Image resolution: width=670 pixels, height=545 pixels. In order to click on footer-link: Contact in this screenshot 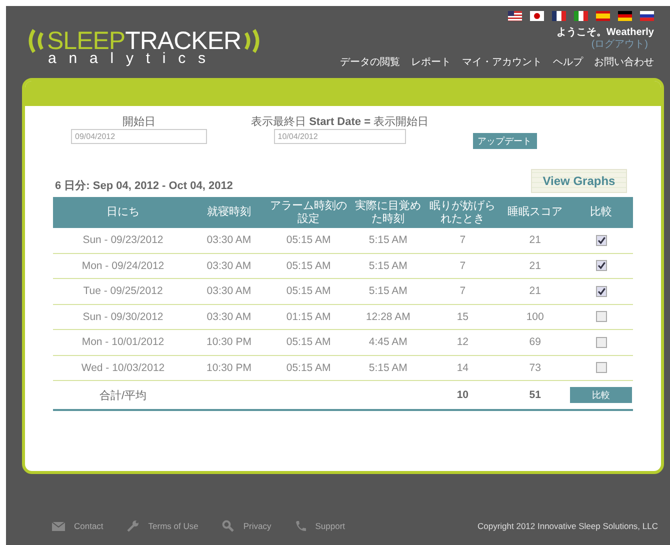, I will do `click(78, 526)`.